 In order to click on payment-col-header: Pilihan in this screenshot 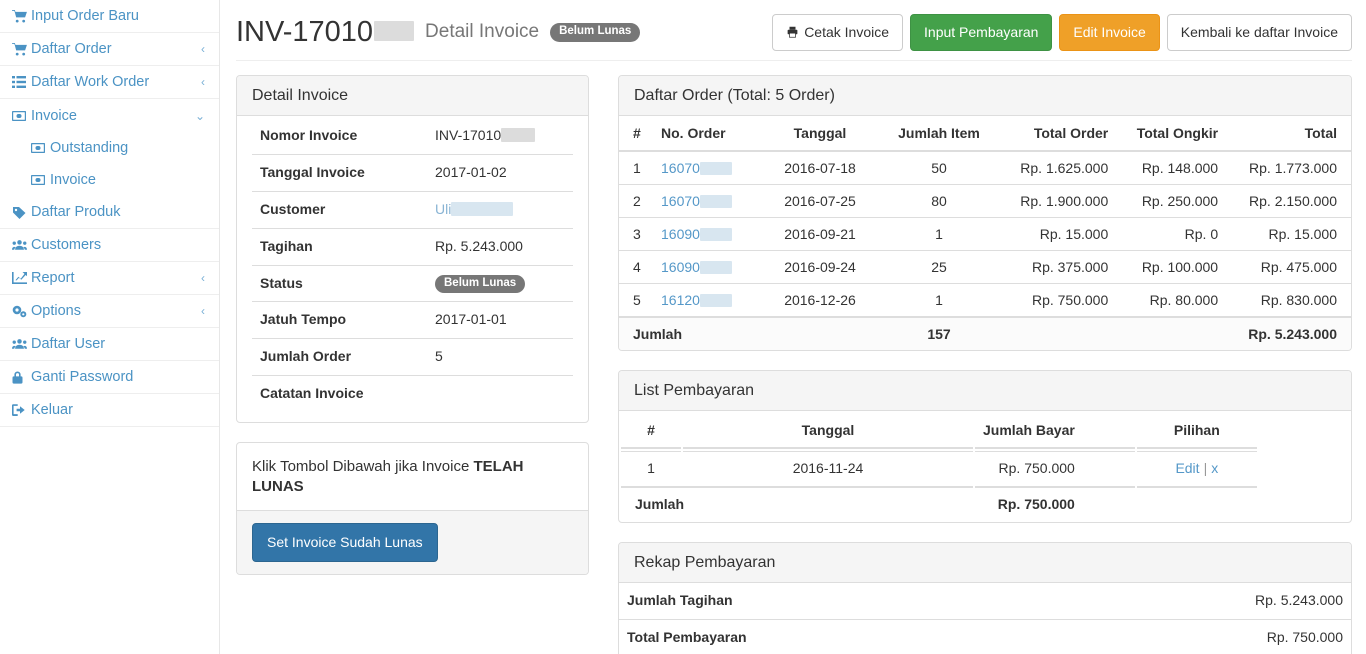, I will do `click(1196, 431)`.